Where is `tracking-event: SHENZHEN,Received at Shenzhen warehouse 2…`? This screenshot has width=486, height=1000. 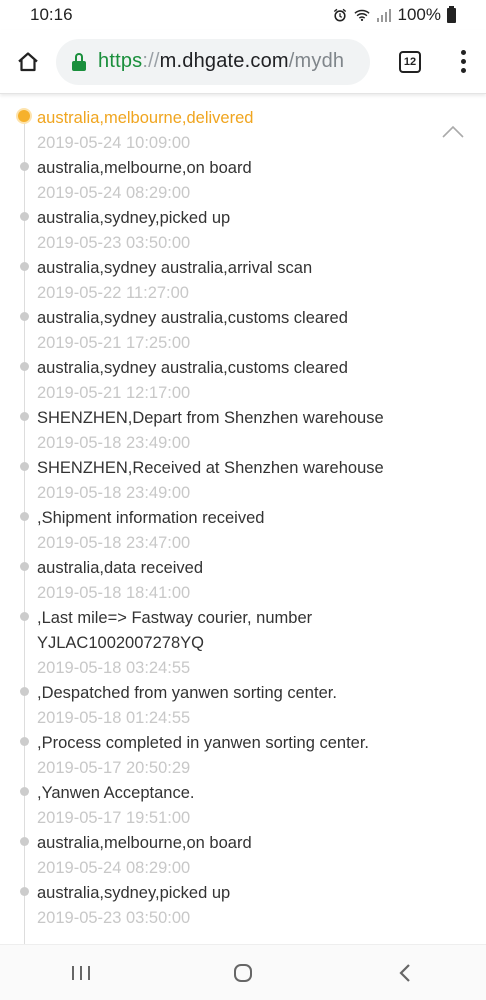
tracking-event: SHENZHEN,Received at Shenzhen warehouse 2… is located at coordinates (243, 481).